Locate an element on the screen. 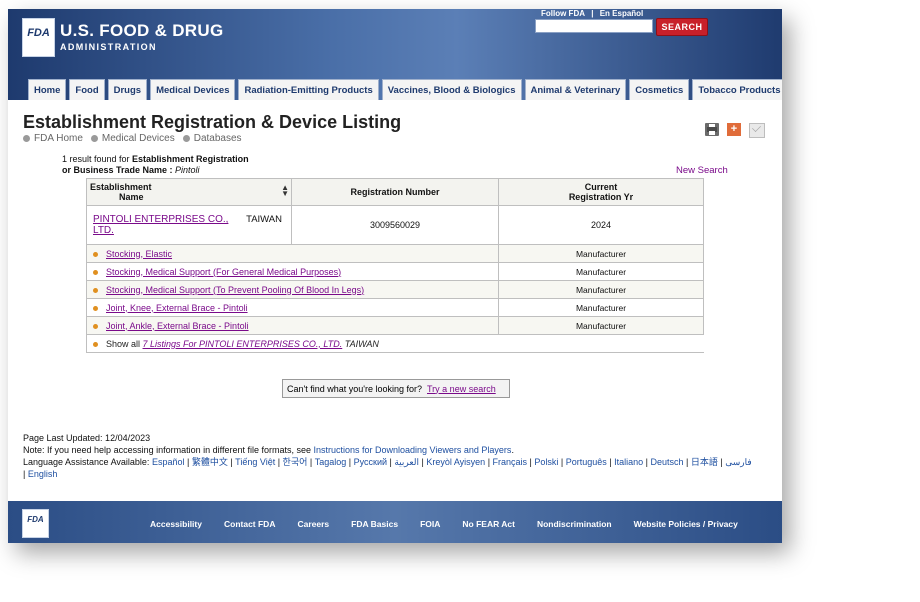  new-search-link: New Search is located at coordinates (702, 170).